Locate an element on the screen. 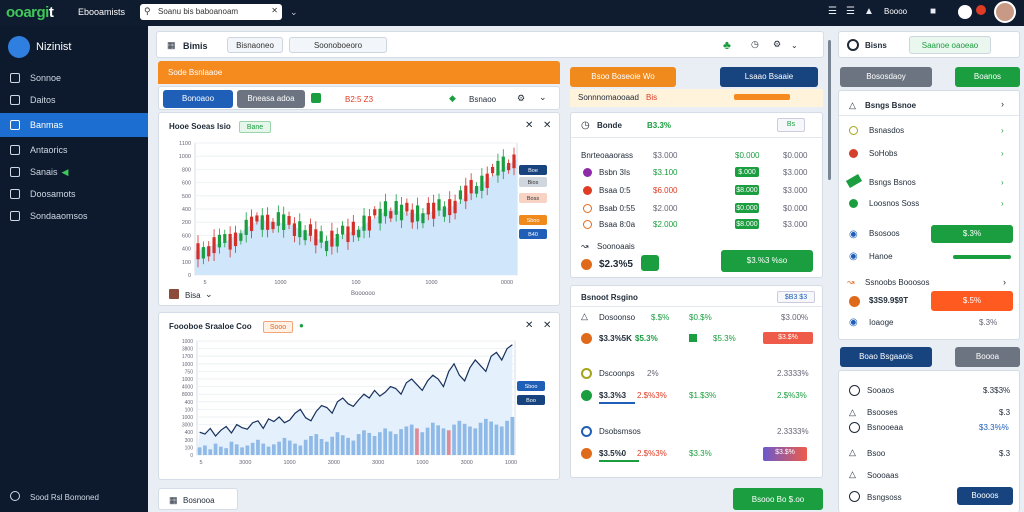 Image resolution: width=1024 pixels, height=512 pixels. logout-icon is located at coordinates (15, 496).